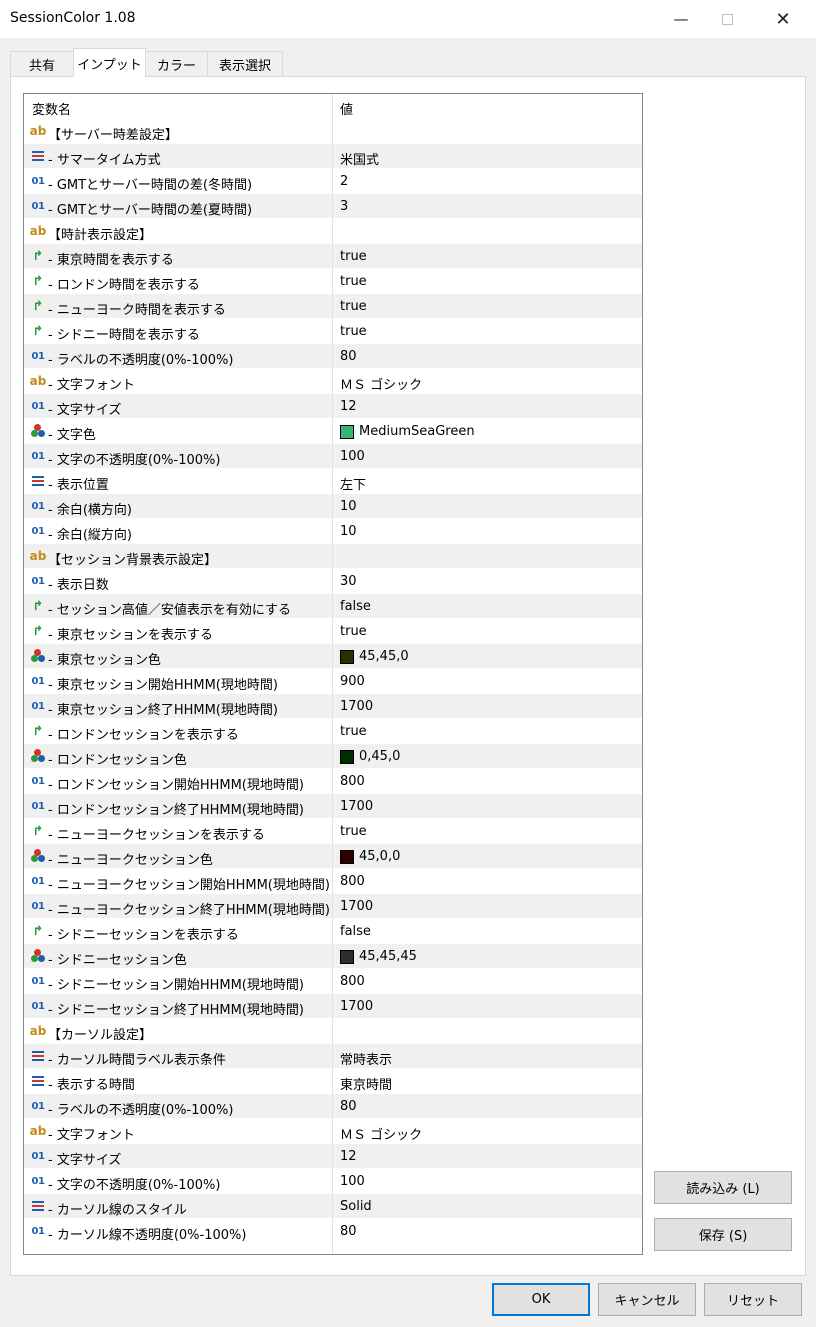  What do you see at coordinates (344, 181) in the screenshot?
I see `parameter-value: 2` at bounding box center [344, 181].